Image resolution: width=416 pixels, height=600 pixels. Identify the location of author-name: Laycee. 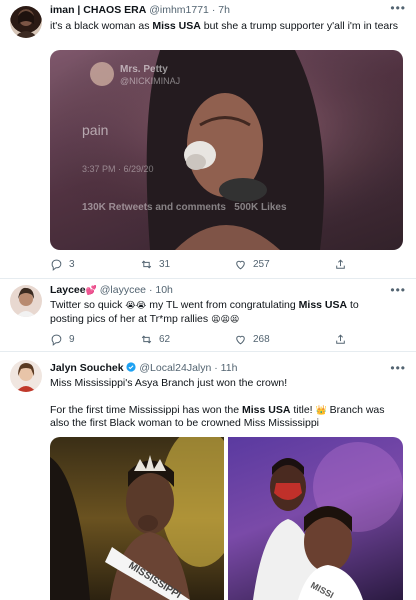
(68, 290).